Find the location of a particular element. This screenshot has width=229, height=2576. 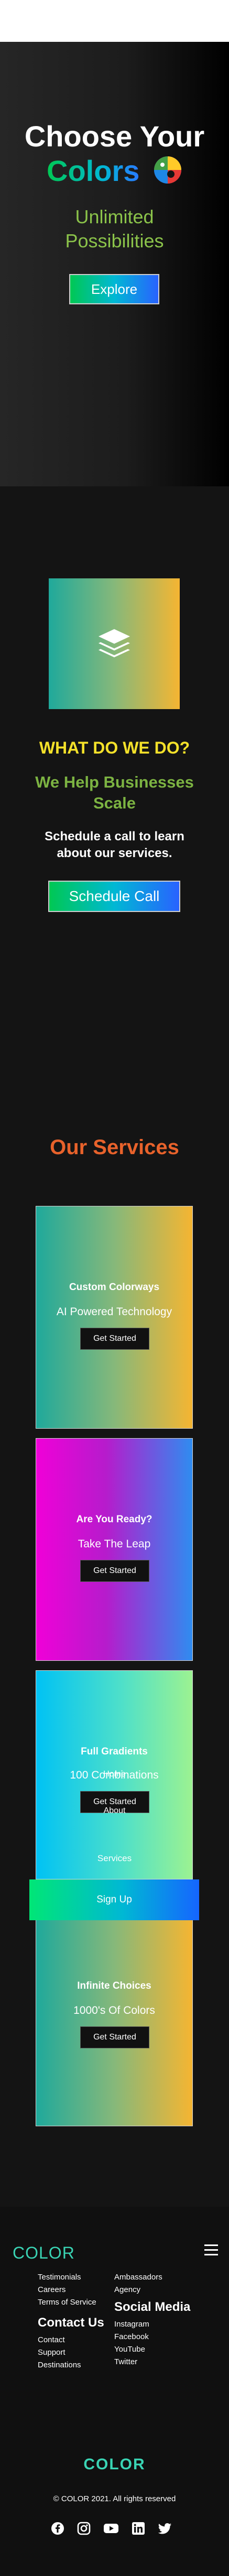

footer-logo: COLOR is located at coordinates (44, 2253).